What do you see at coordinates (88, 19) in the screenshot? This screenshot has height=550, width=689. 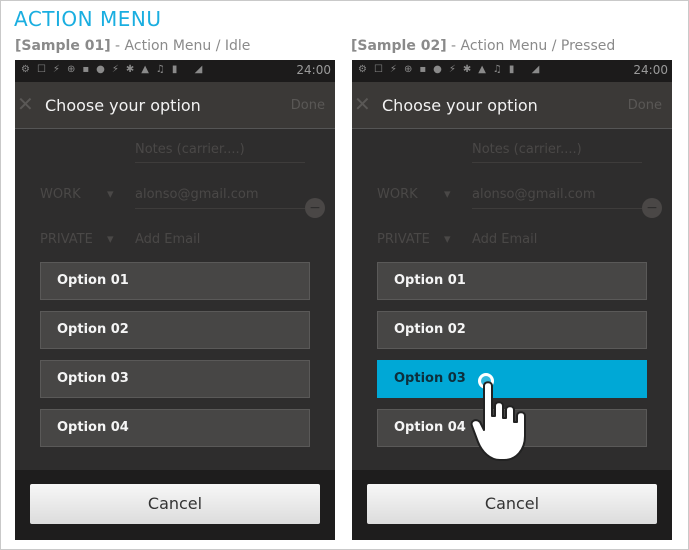 I see `page-title: ACTION MENU` at bounding box center [88, 19].